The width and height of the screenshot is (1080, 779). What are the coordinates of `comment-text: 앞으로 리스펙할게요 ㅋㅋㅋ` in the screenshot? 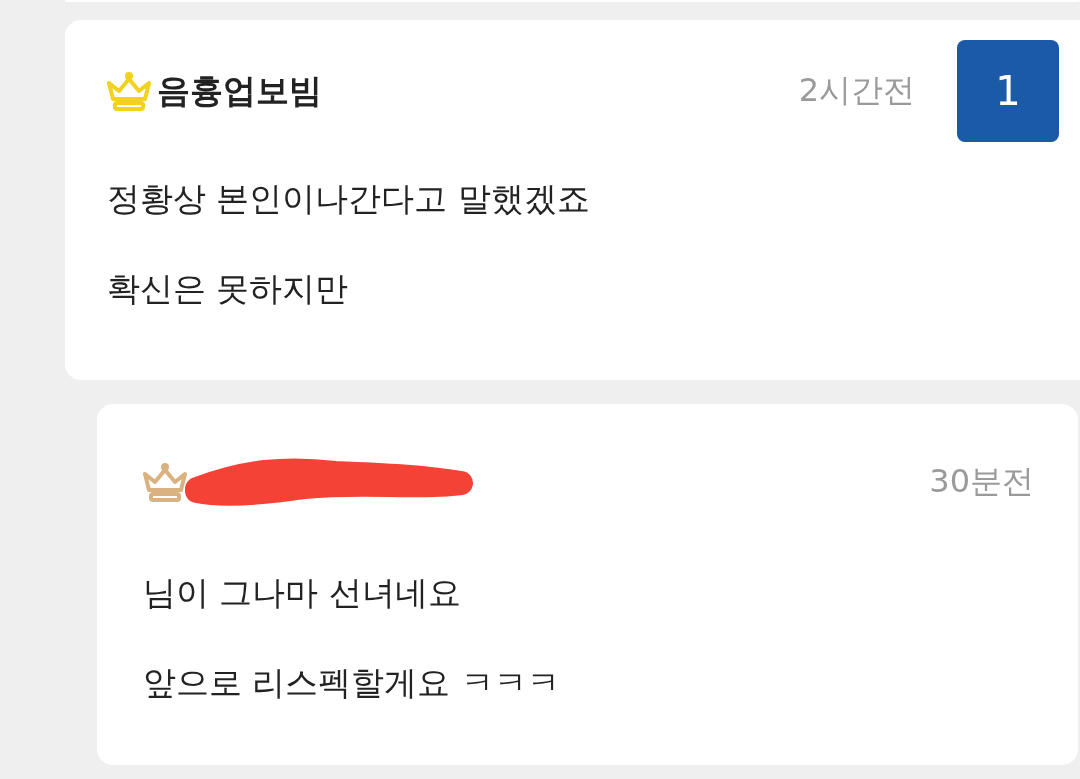 It's located at (352, 683).